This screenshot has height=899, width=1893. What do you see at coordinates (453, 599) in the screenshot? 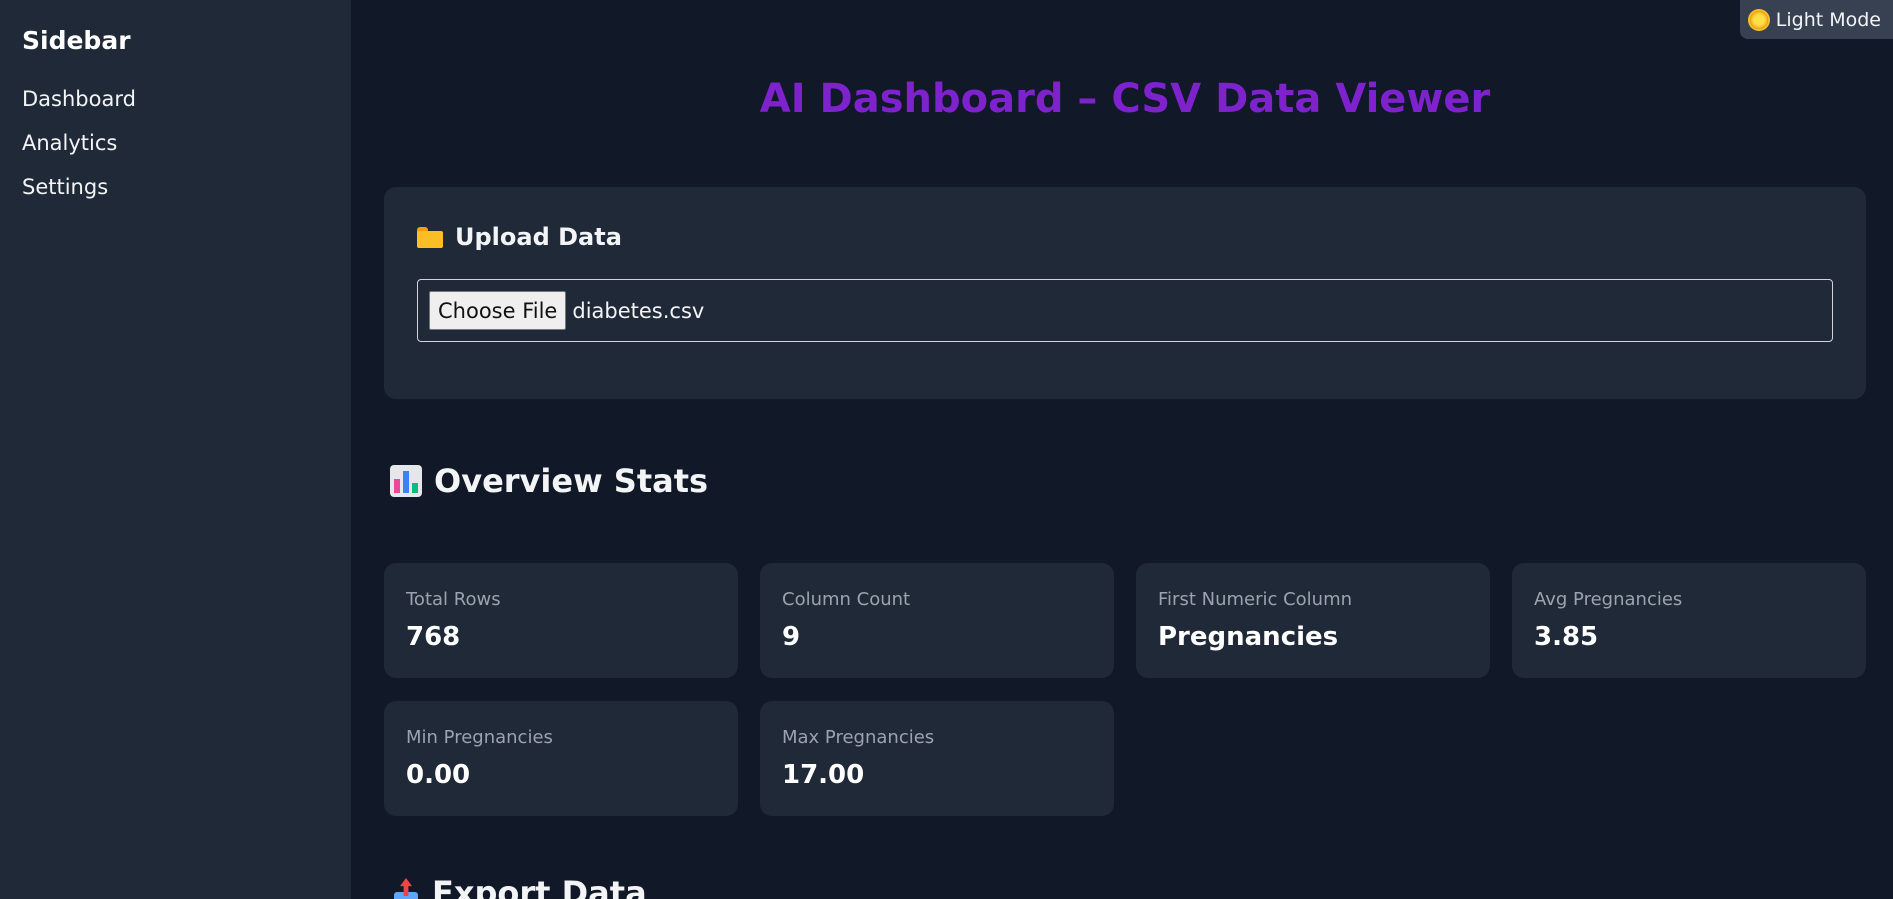
I see `stat-label: Total Rows` at bounding box center [453, 599].